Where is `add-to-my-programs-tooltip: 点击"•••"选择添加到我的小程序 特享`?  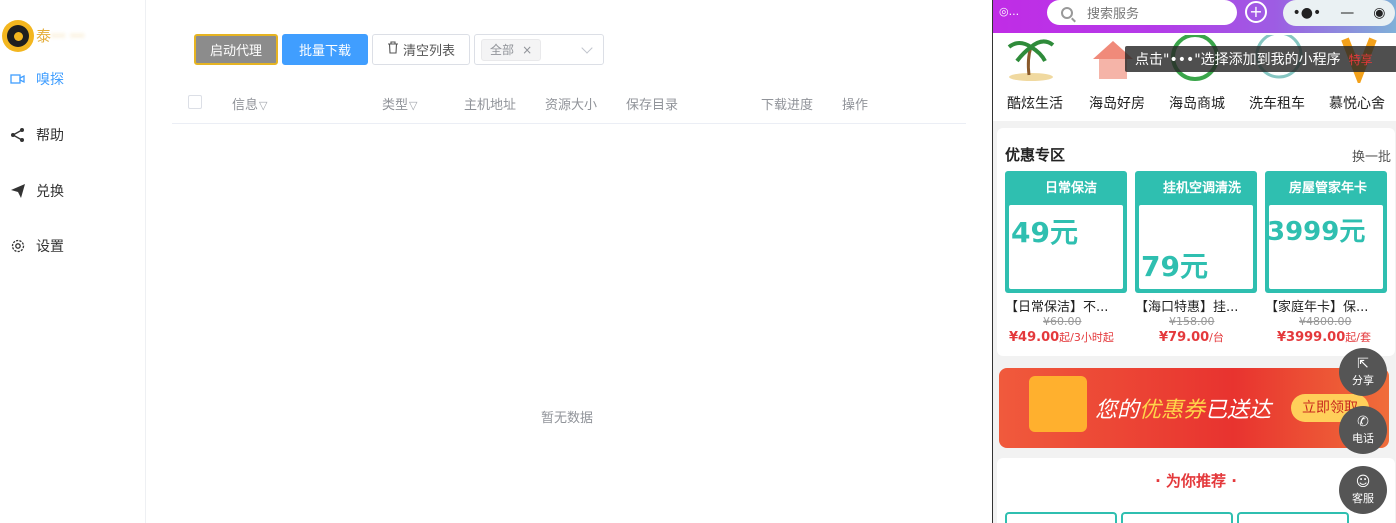
add-to-my-programs-tooltip: 点击"•••"选择添加到我的小程序 特享 is located at coordinates (1260, 59).